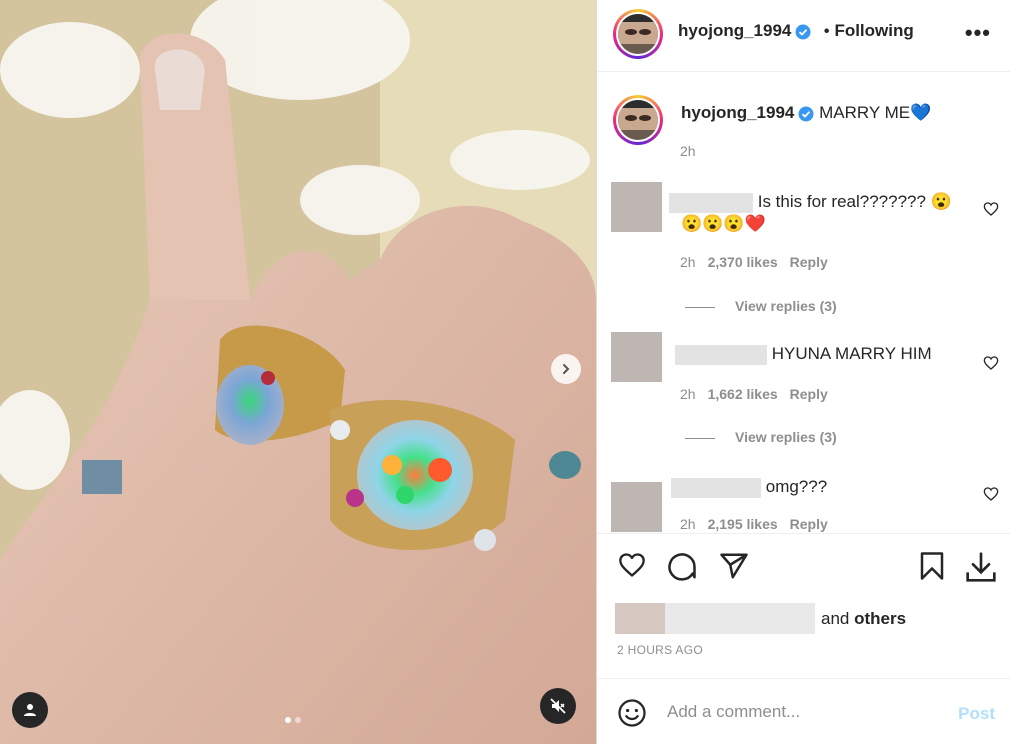  I want to click on caption-time: 2h, so click(688, 151).